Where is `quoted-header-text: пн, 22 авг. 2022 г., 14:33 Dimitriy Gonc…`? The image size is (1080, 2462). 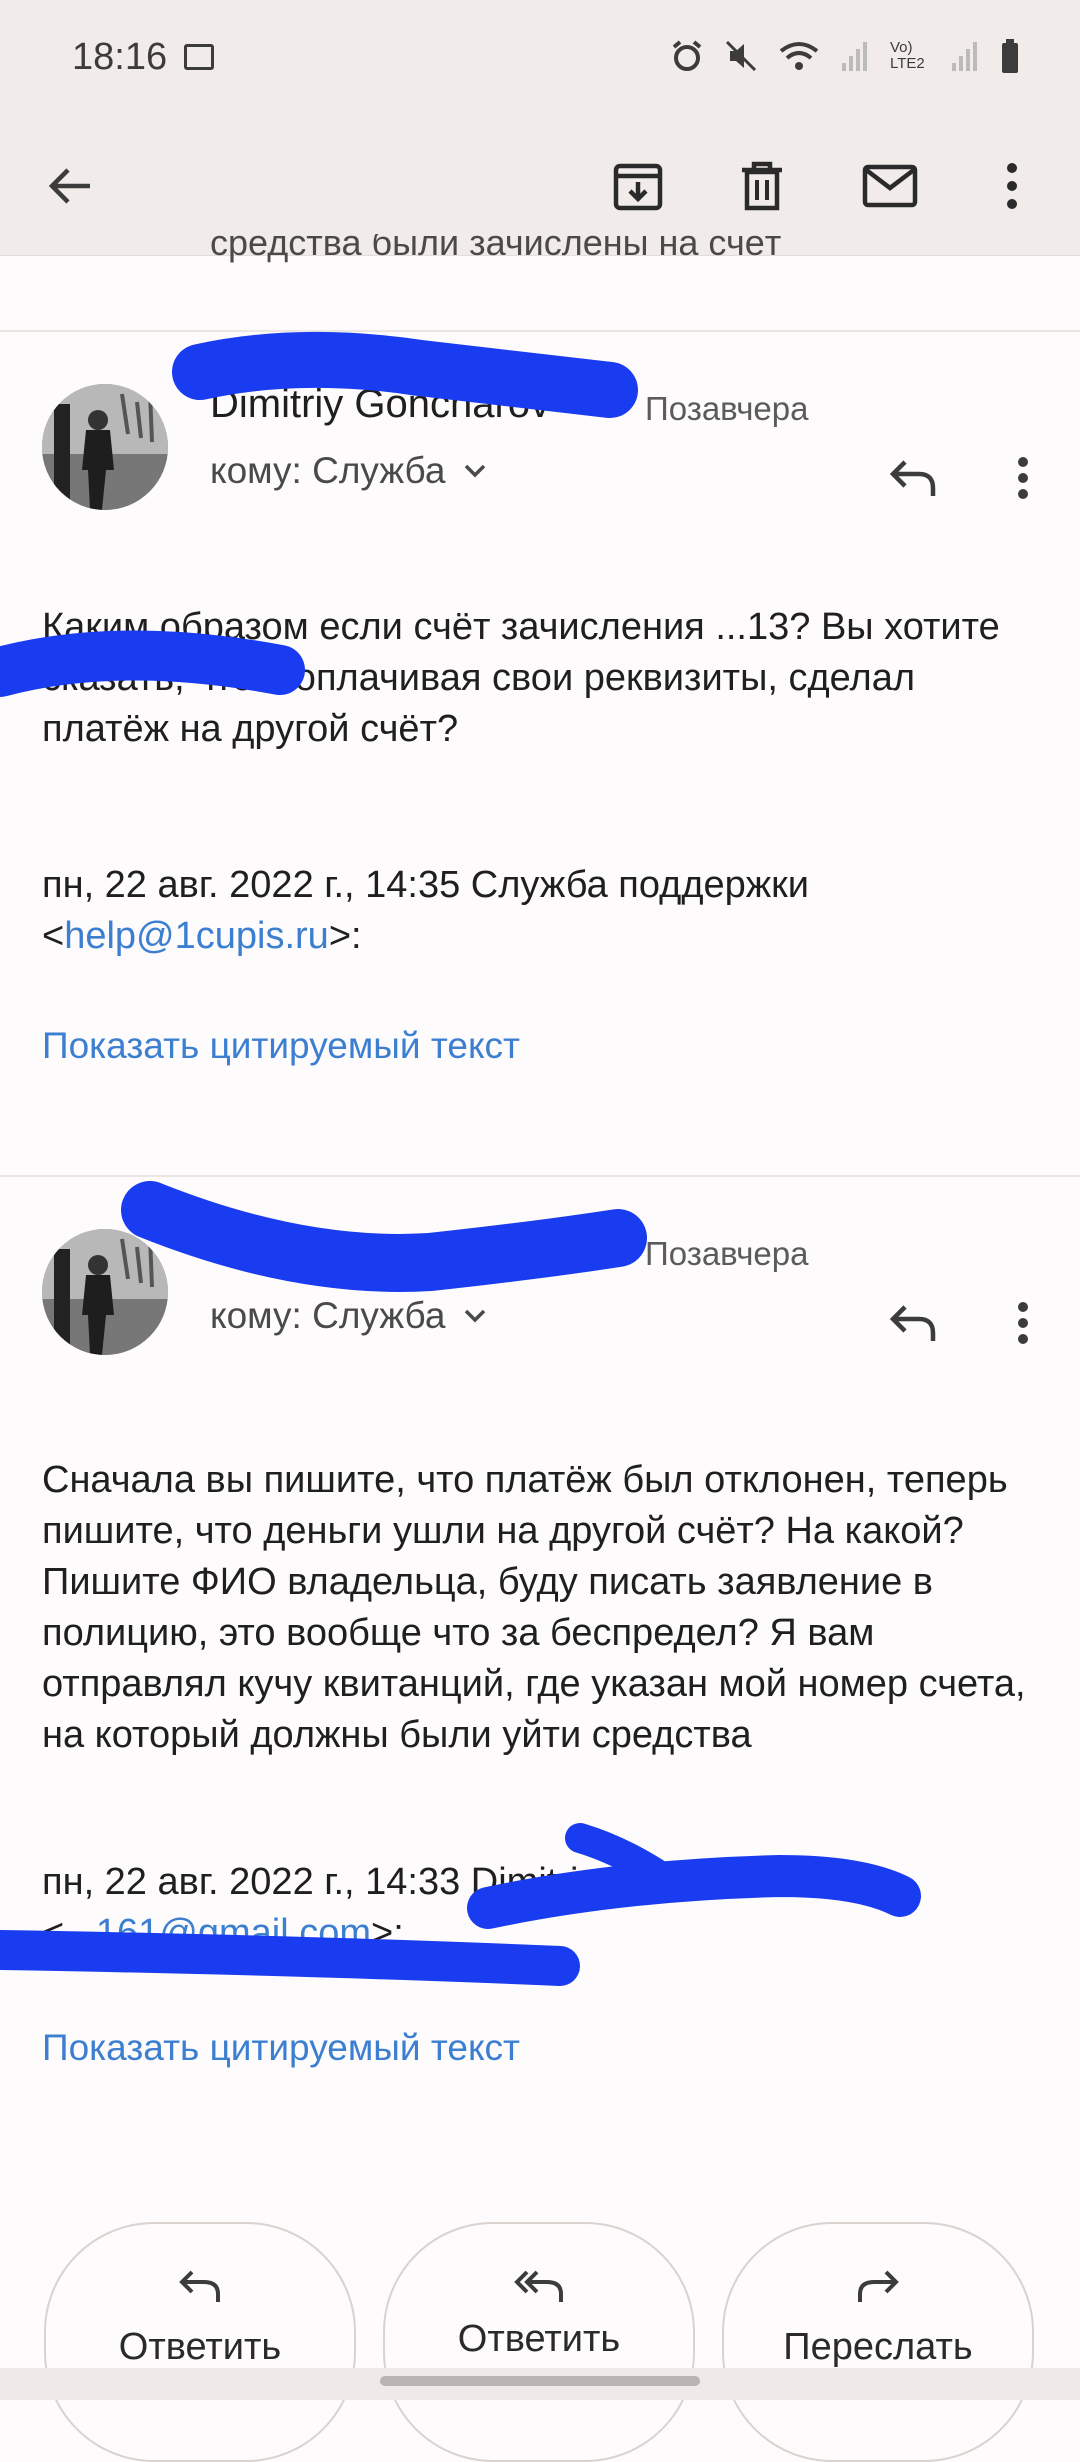 quoted-header-text: пн, 22 авг. 2022 г., 14:33 Dimitriy Gonc… is located at coordinates (418, 1882).